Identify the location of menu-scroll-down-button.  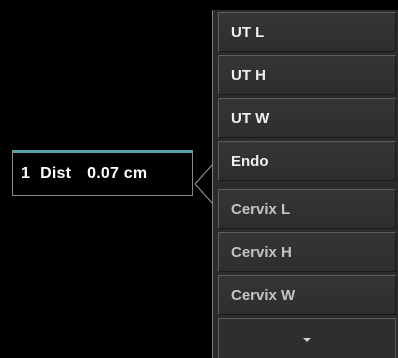
(307, 338).